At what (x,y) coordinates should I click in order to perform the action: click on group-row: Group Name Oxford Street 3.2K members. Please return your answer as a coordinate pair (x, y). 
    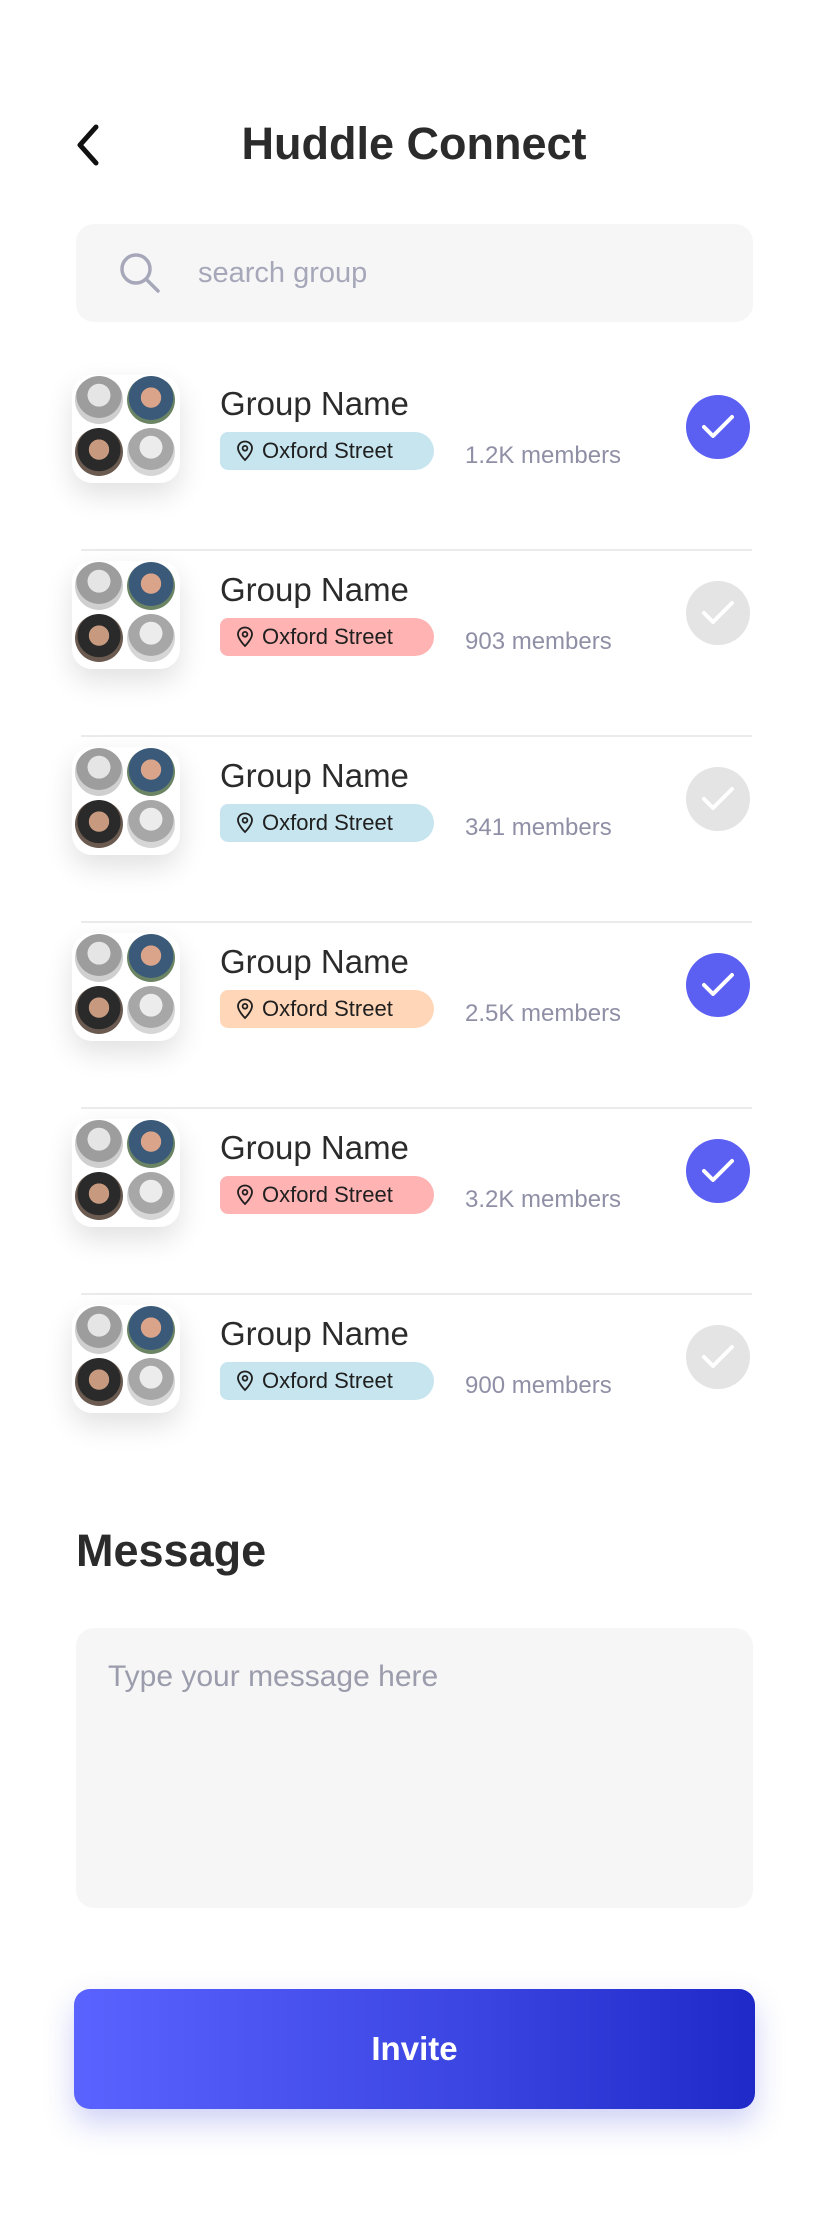
    Looking at the image, I should click on (414, 1202).